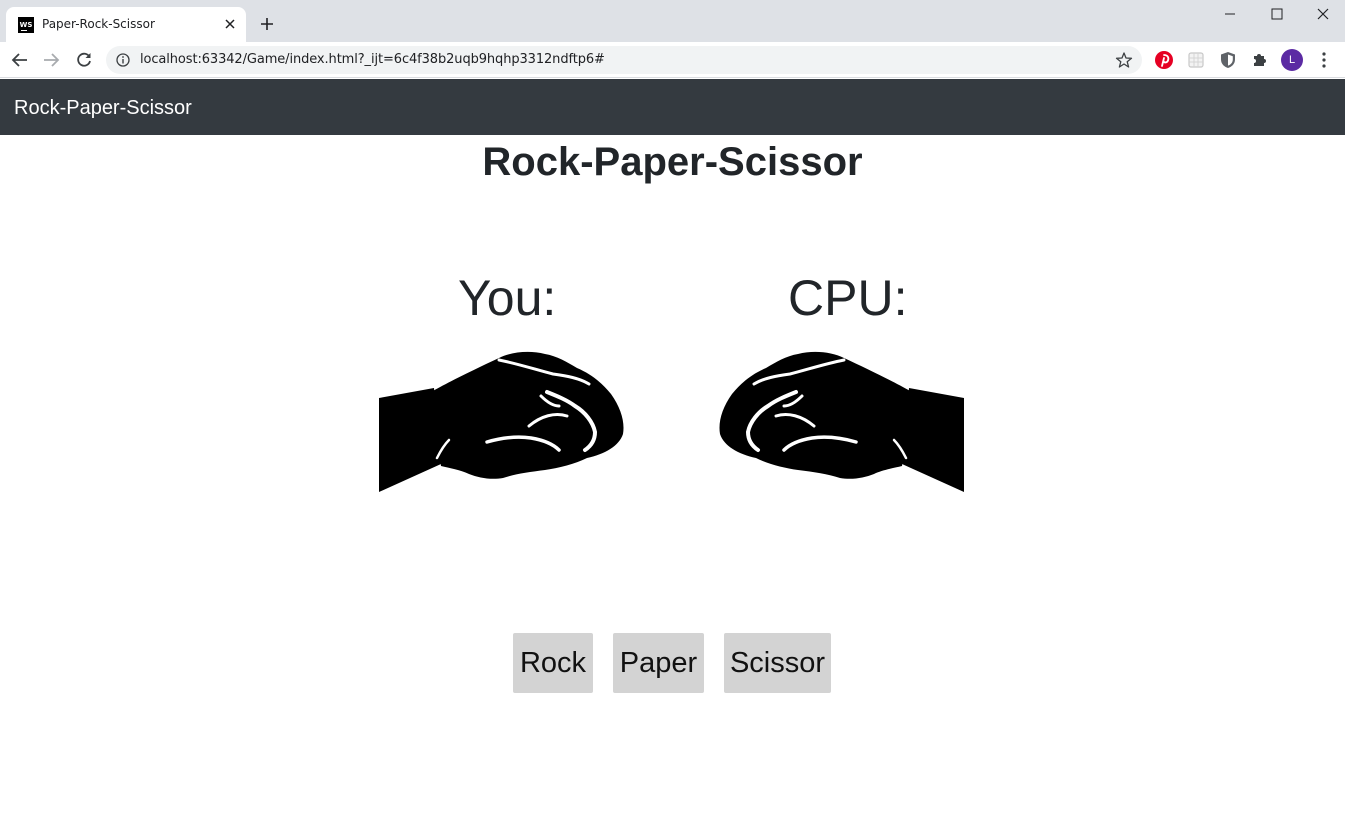 This screenshot has width=1345, height=820. Describe the element at coordinates (1196, 60) in the screenshot. I see `extension-grid-icon` at that location.